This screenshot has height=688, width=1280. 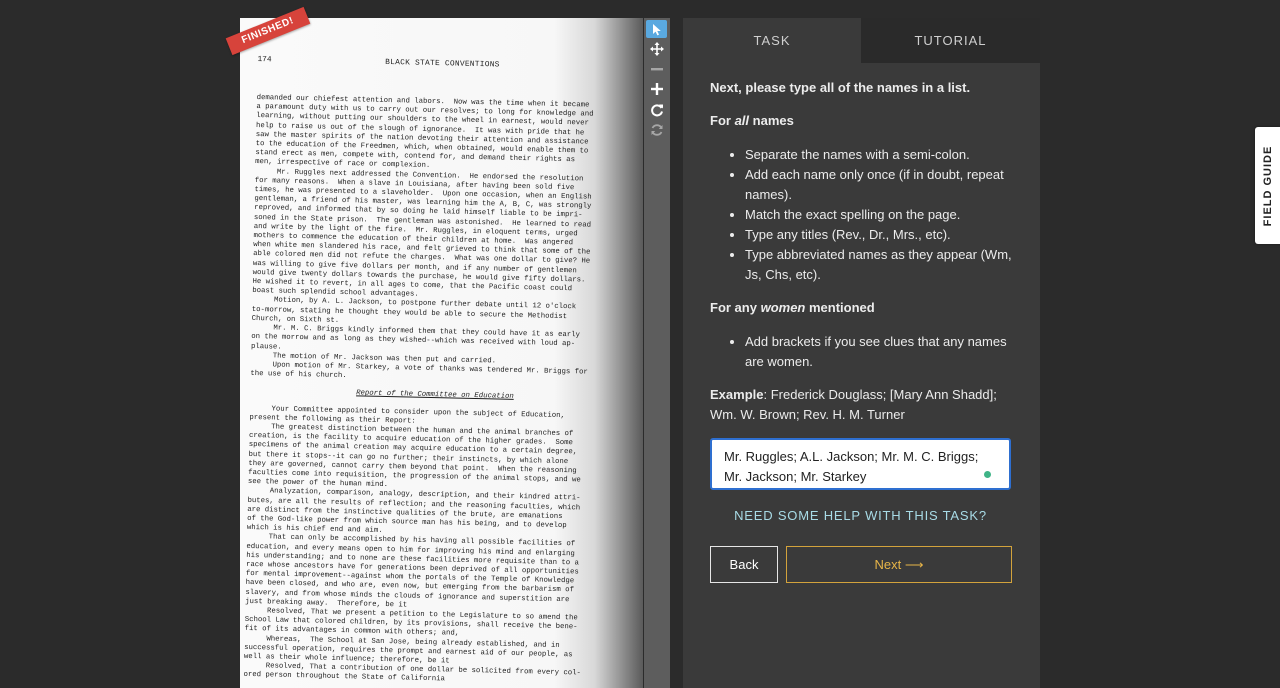 I want to click on move-tool-button, so click(x=656, y=49).